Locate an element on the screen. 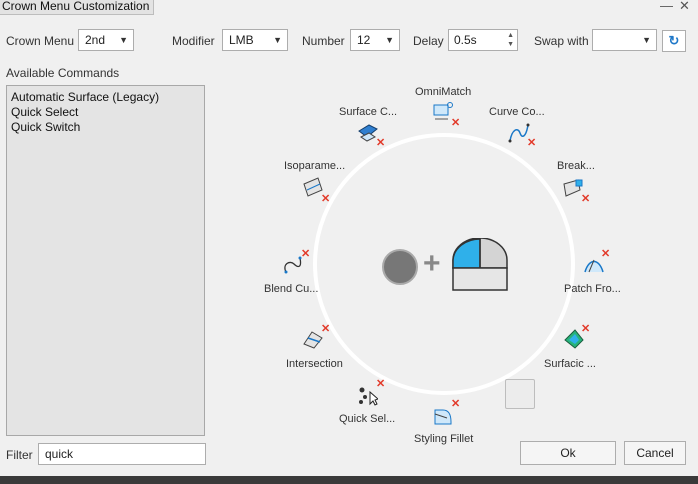 This screenshot has height=484, width=698. ok-button: Ok is located at coordinates (568, 453).